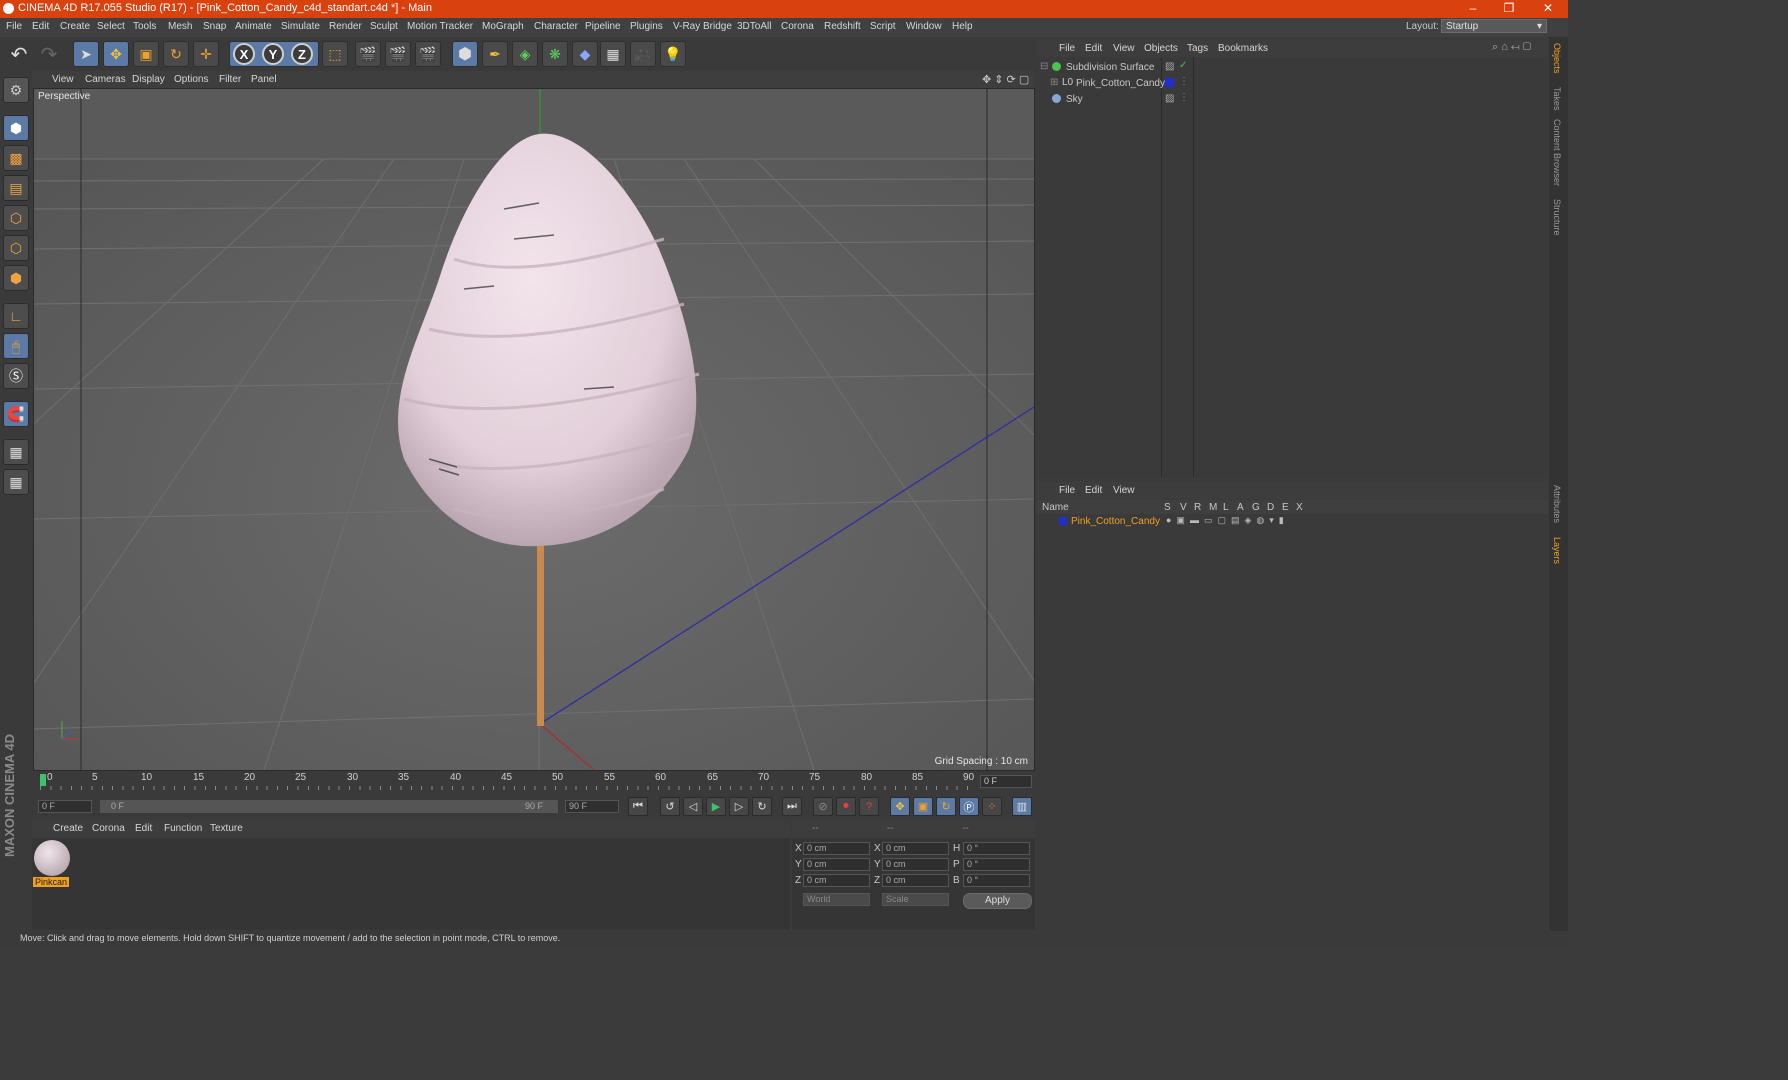 The height and width of the screenshot is (1080, 1788). I want to click on layer-color-icon, so click(1169, 82).